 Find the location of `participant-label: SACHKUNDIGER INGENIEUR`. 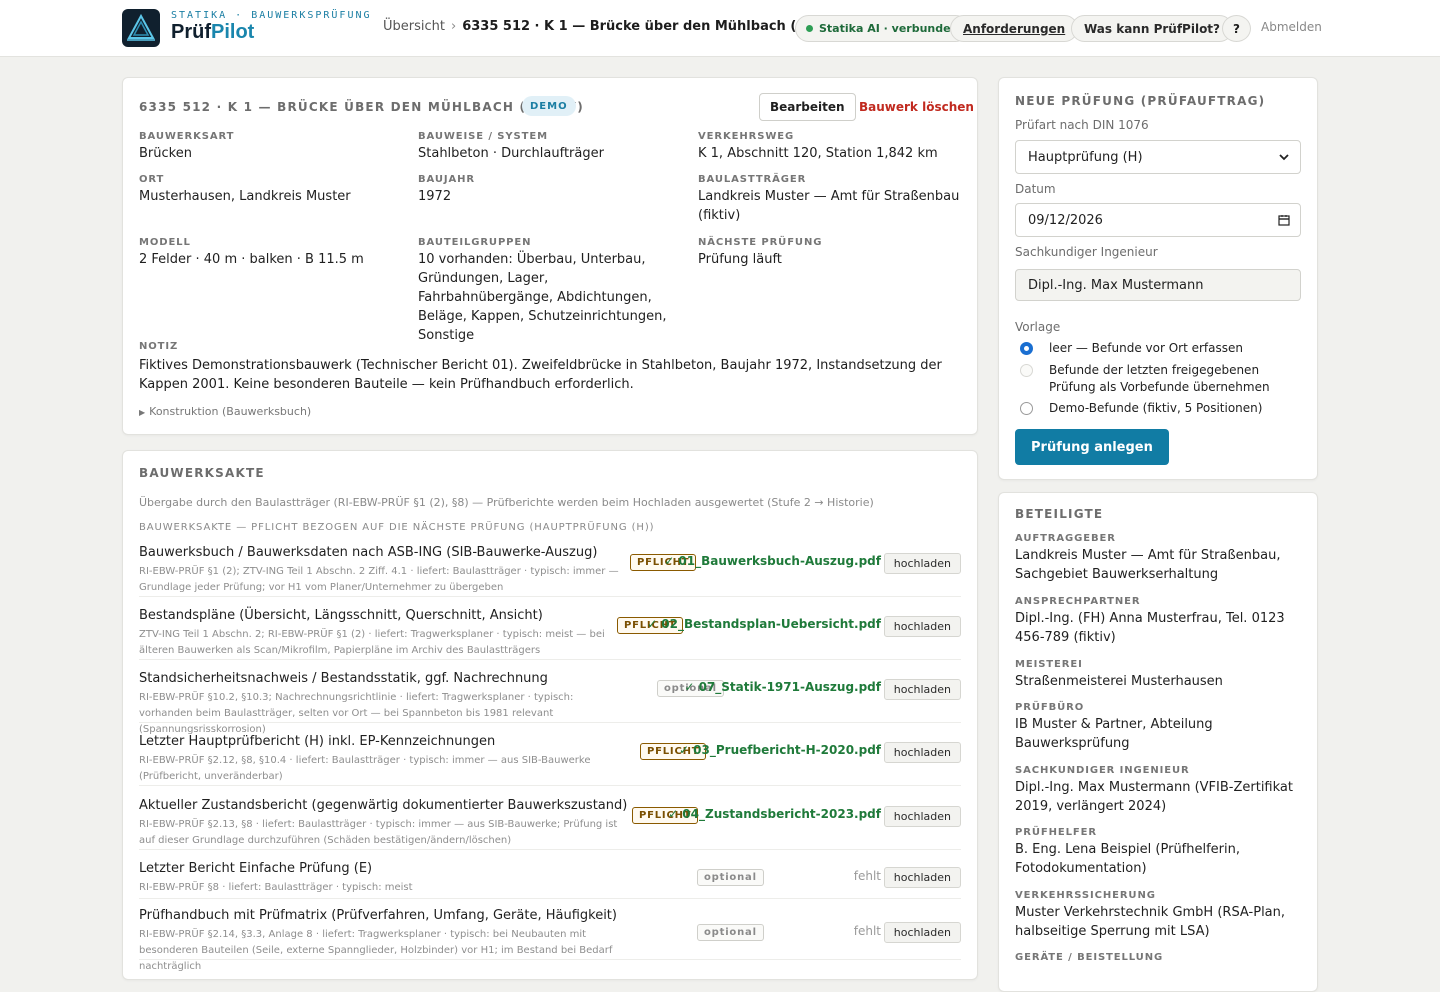

participant-label: SACHKUNDIGER INGENIEUR is located at coordinates (1102, 770).